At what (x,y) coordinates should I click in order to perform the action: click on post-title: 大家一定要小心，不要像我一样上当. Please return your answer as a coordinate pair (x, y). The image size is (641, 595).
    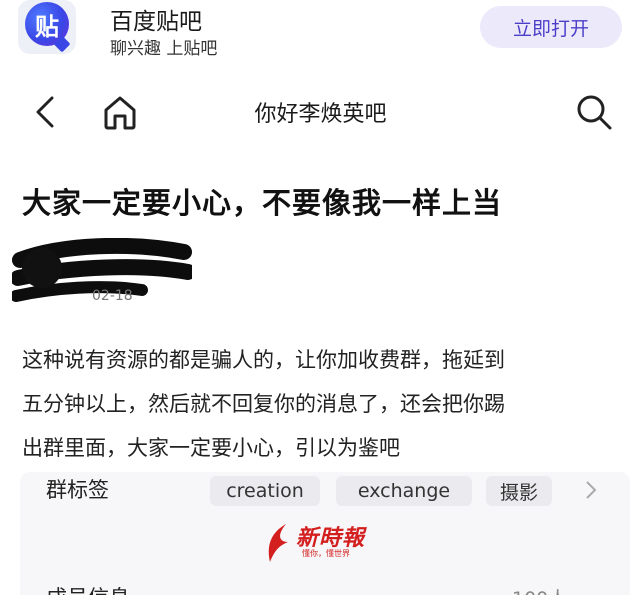
    Looking at the image, I should click on (262, 203).